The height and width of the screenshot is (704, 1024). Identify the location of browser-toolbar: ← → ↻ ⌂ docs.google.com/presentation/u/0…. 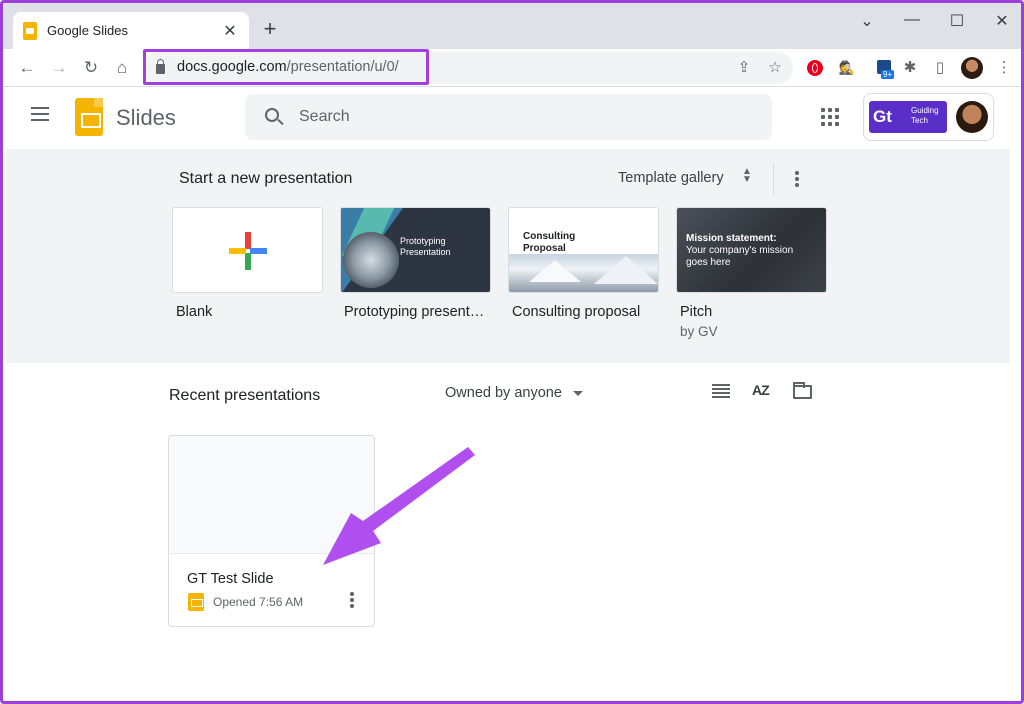
(512, 68).